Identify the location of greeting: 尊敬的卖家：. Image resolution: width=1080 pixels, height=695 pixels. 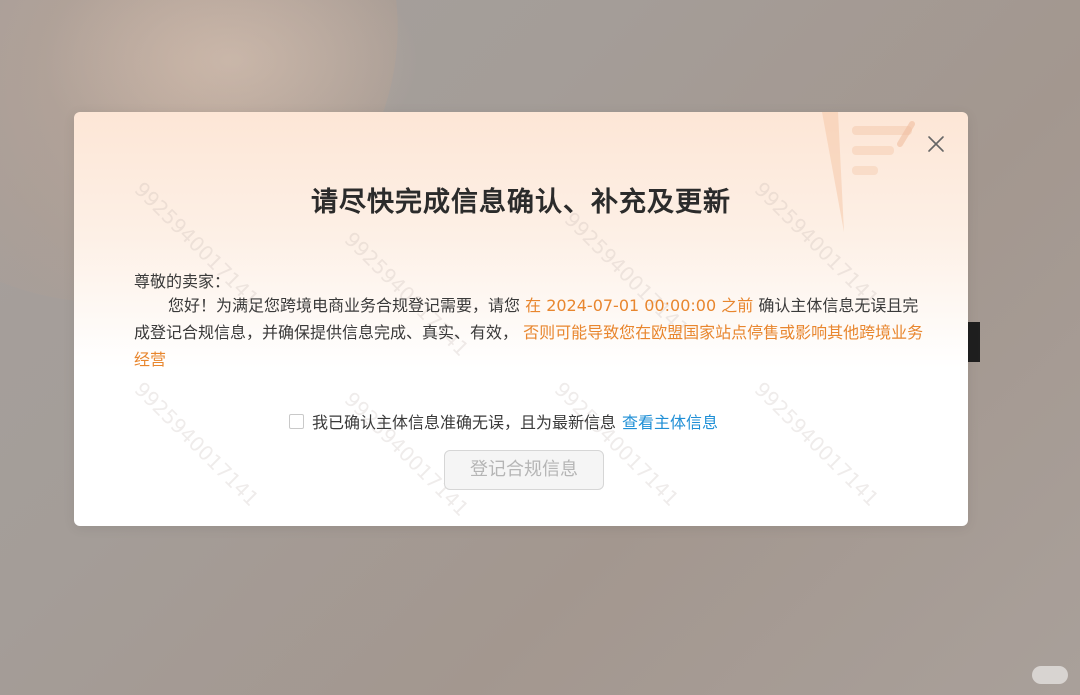
(182, 281).